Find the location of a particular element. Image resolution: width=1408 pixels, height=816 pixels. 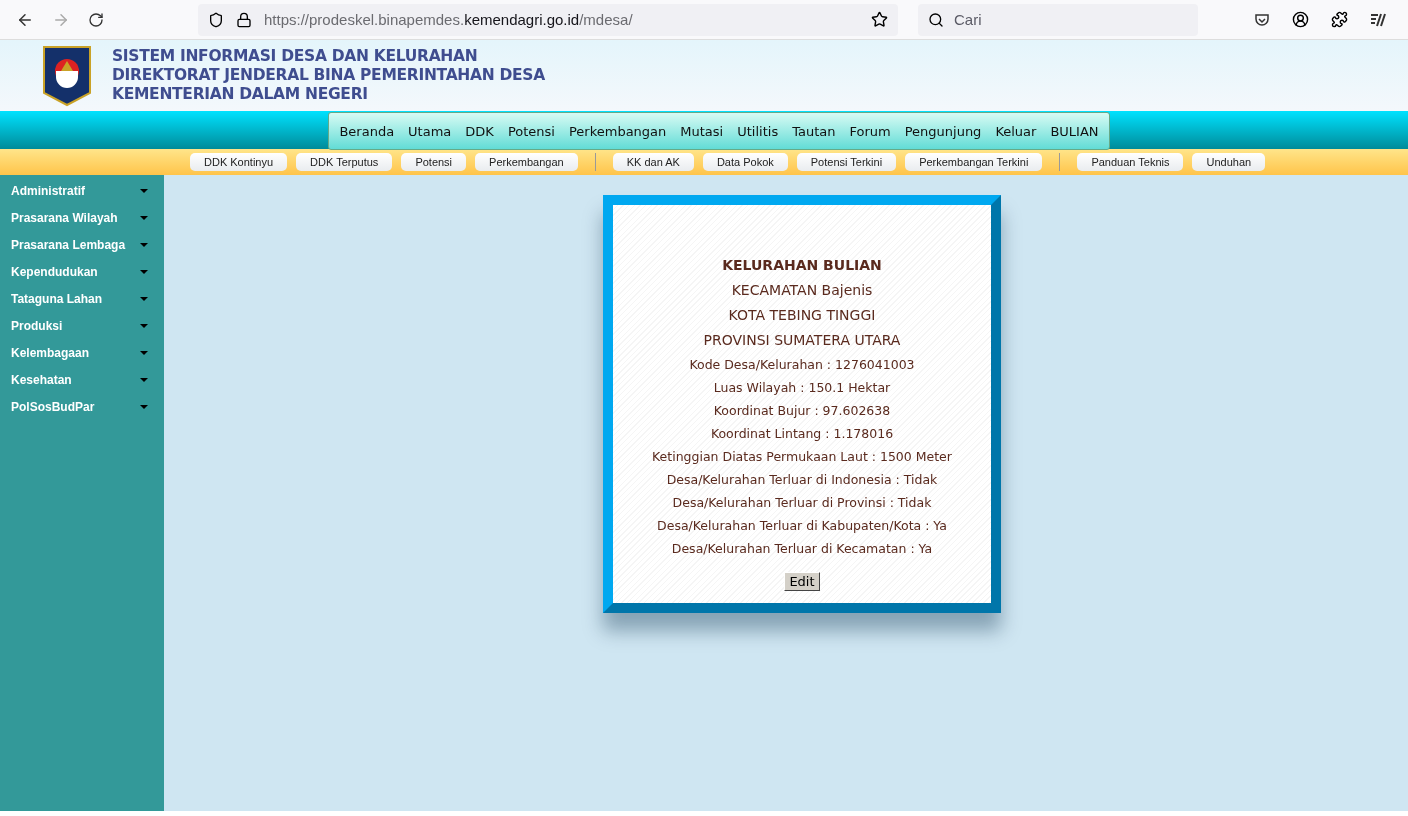

reload-icon is located at coordinates (96, 19).